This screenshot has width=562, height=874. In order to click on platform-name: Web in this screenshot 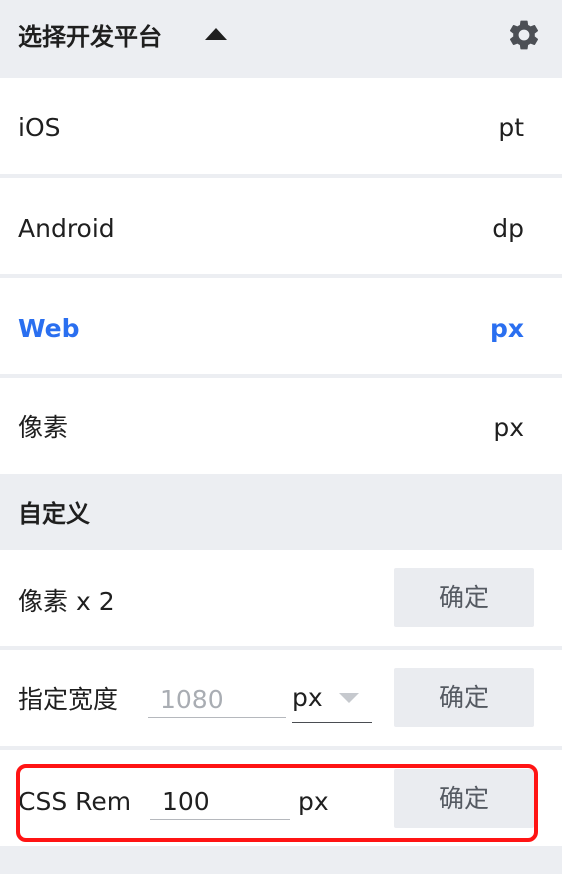, I will do `click(49, 328)`.